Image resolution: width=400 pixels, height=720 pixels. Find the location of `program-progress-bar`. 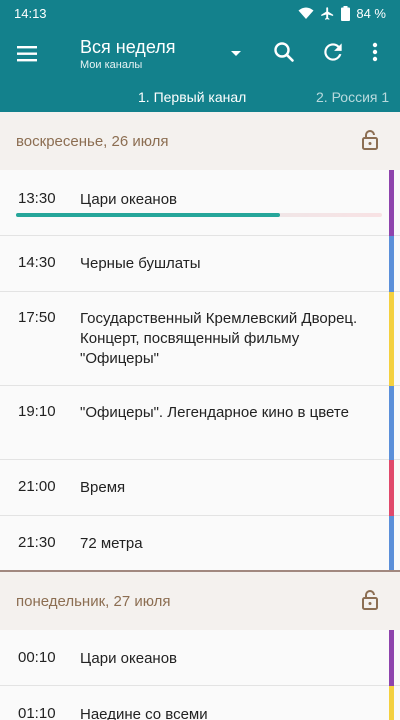

program-progress-bar is located at coordinates (199, 215).